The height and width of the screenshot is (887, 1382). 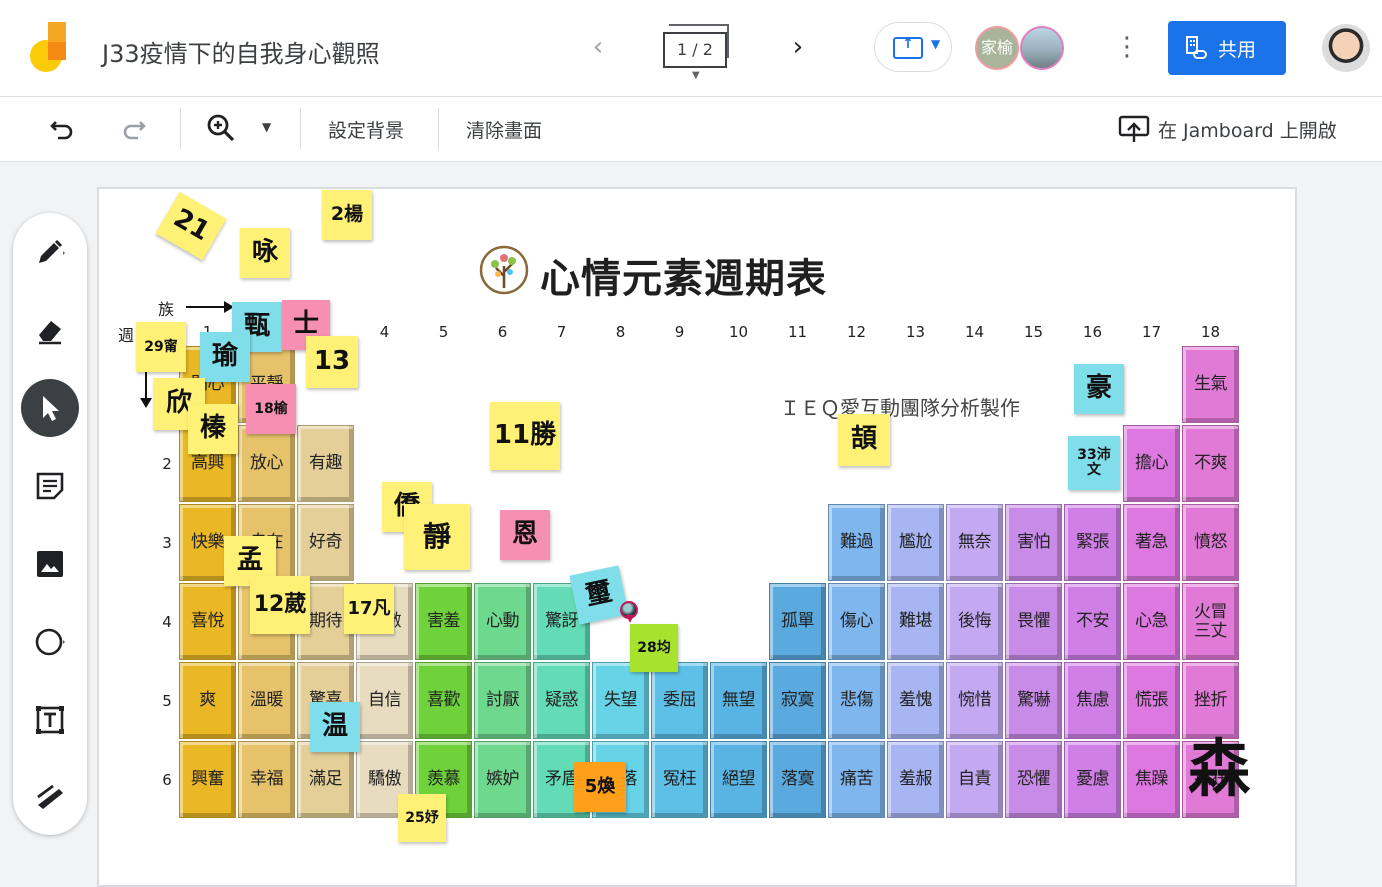 I want to click on emotion-cell: 慌張, so click(x=1151, y=700).